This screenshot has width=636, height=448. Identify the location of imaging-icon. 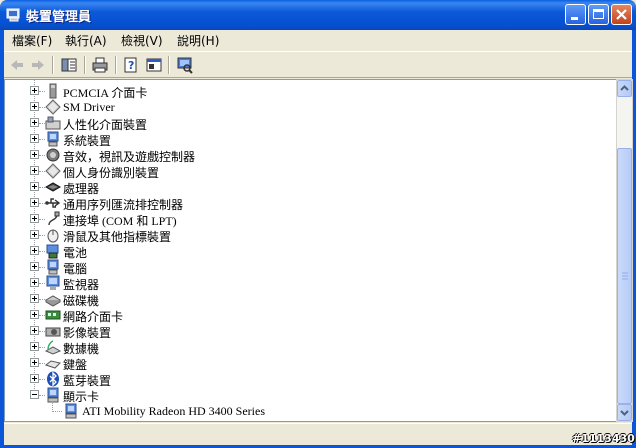
(53, 331).